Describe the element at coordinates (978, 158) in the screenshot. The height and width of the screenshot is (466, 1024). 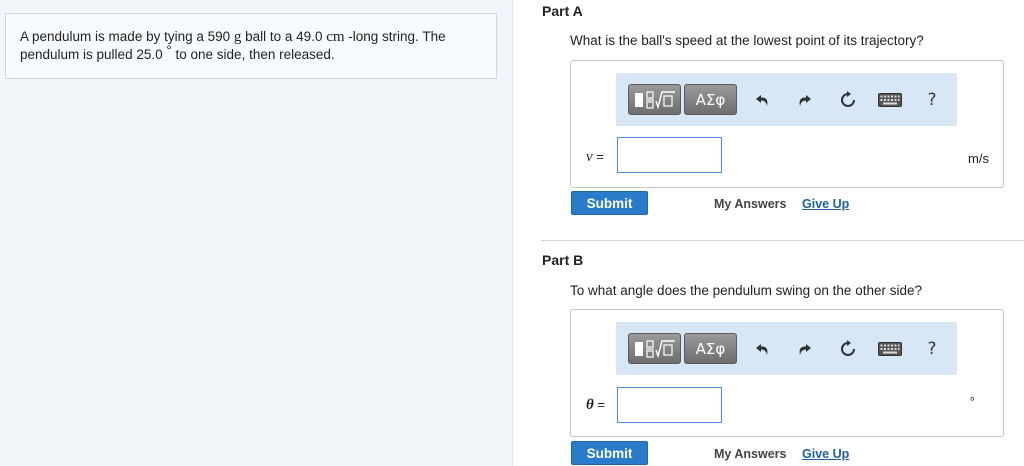
I see `part-a-unit: m/s` at that location.